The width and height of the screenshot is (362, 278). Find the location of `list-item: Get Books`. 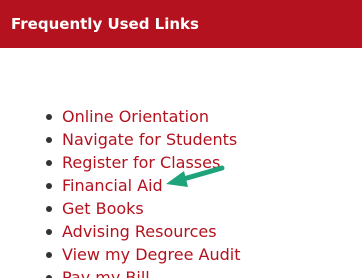

list-item: Get Books is located at coordinates (120, 208).